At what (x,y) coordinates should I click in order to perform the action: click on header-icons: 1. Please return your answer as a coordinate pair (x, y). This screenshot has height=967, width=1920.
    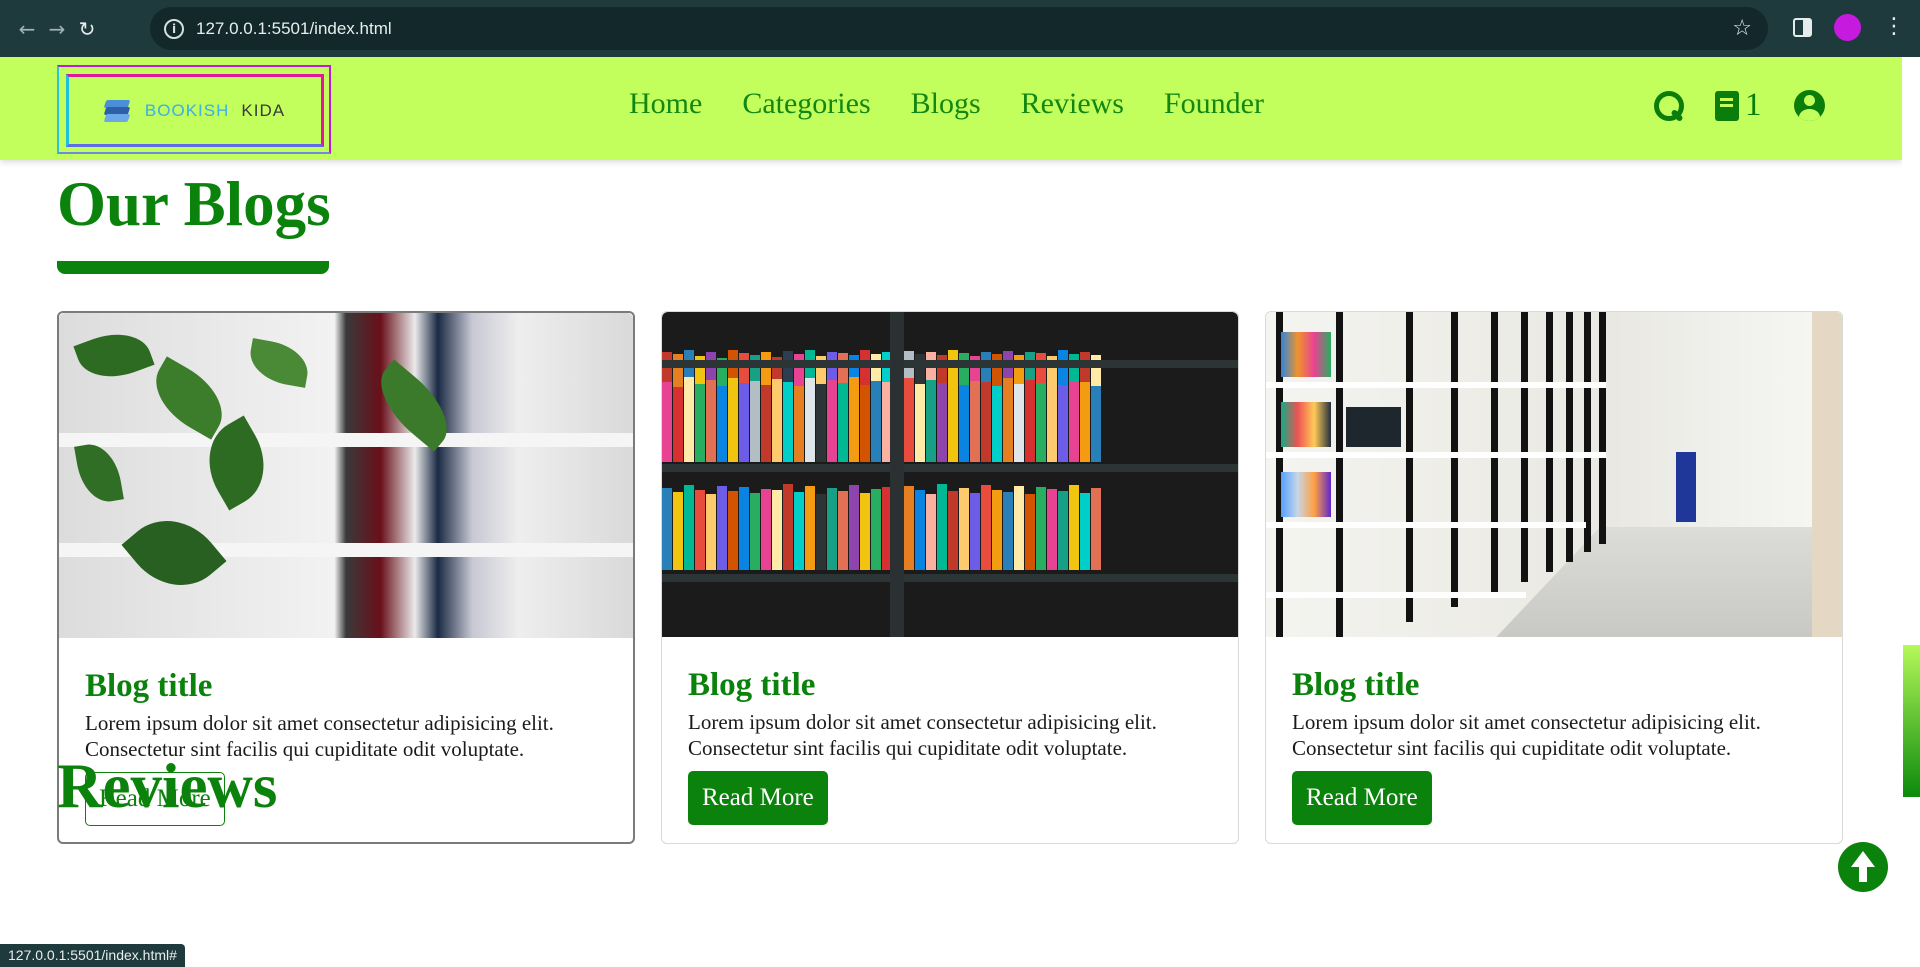
    Looking at the image, I should click on (1739, 105).